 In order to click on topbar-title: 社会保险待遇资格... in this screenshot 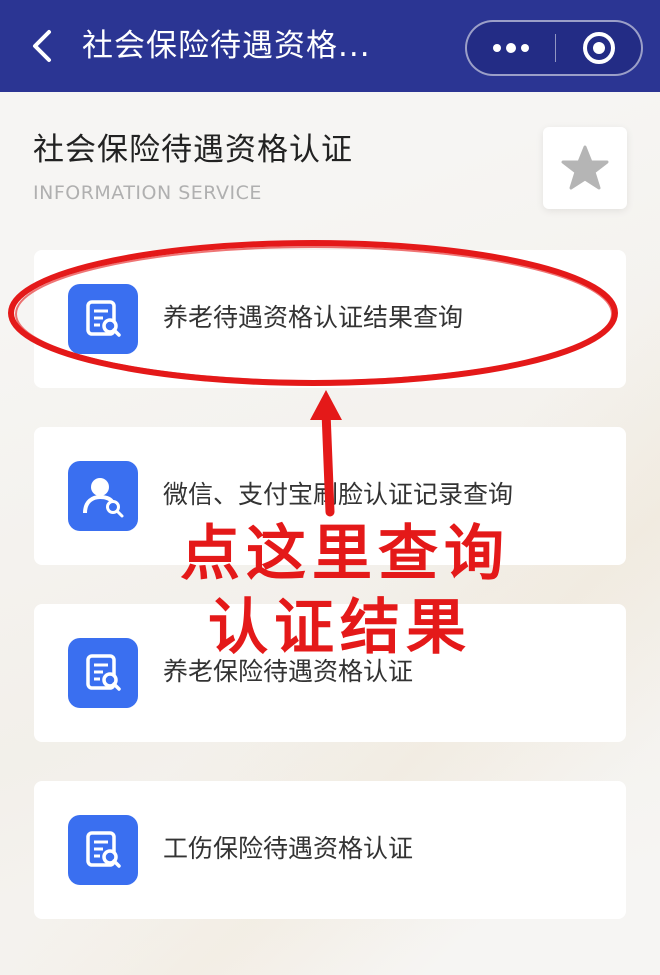, I will do `click(226, 46)`.